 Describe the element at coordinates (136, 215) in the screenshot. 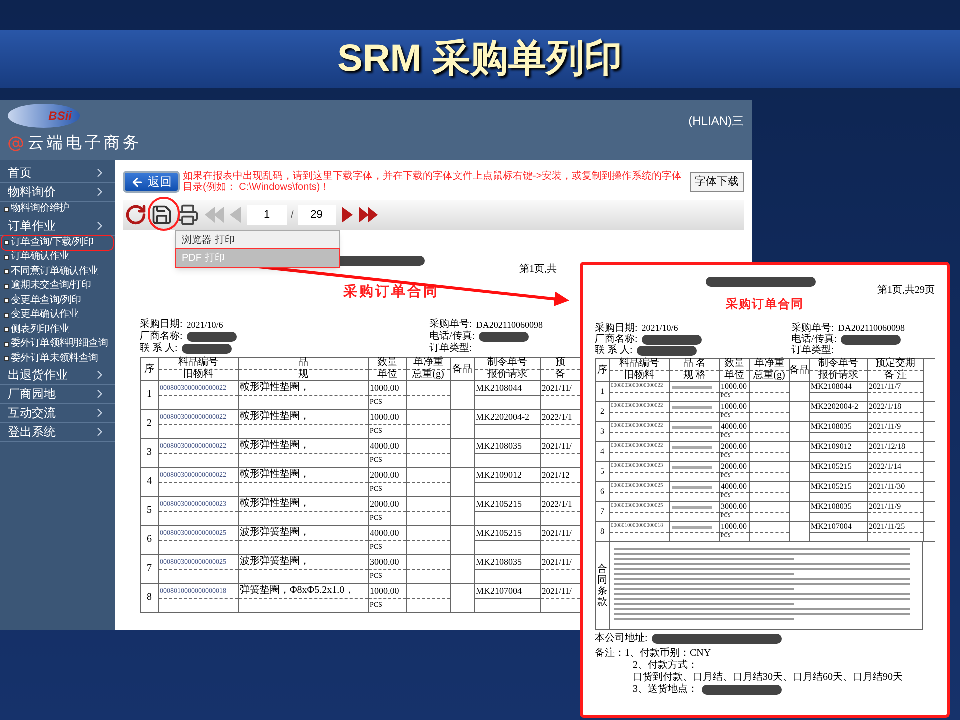

I see `refresh-icon` at that location.